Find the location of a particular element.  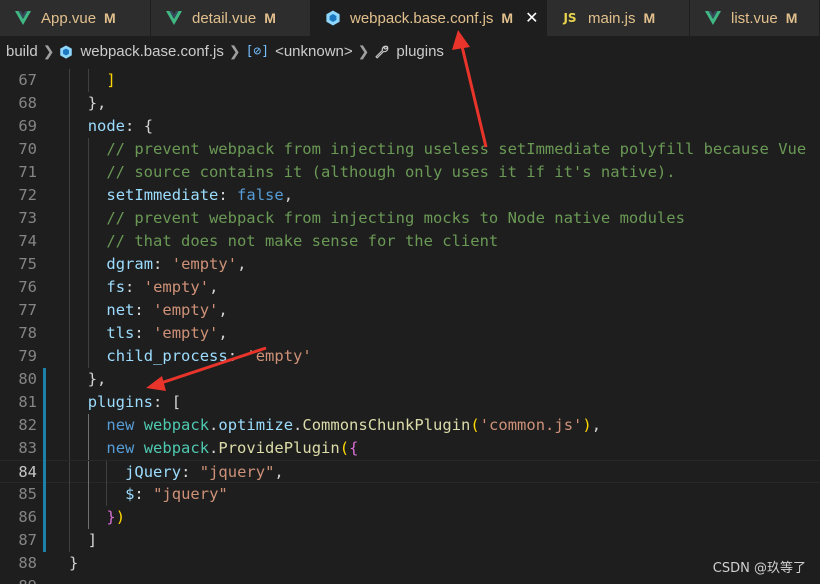

line-number: 76 is located at coordinates (27, 287).